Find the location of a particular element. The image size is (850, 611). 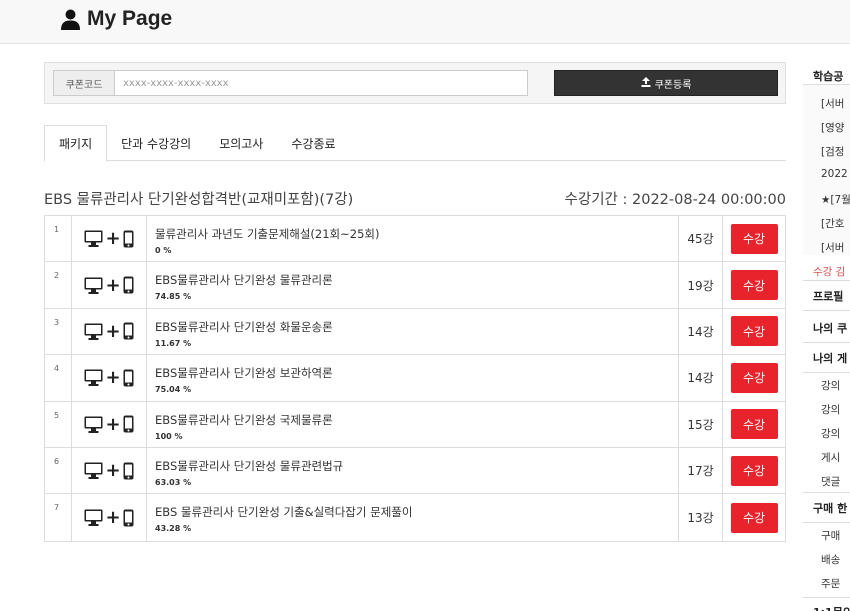

course-title: EBS 물류관리사 단기완성합격반(교재미포함)(7강) is located at coordinates (199, 200).